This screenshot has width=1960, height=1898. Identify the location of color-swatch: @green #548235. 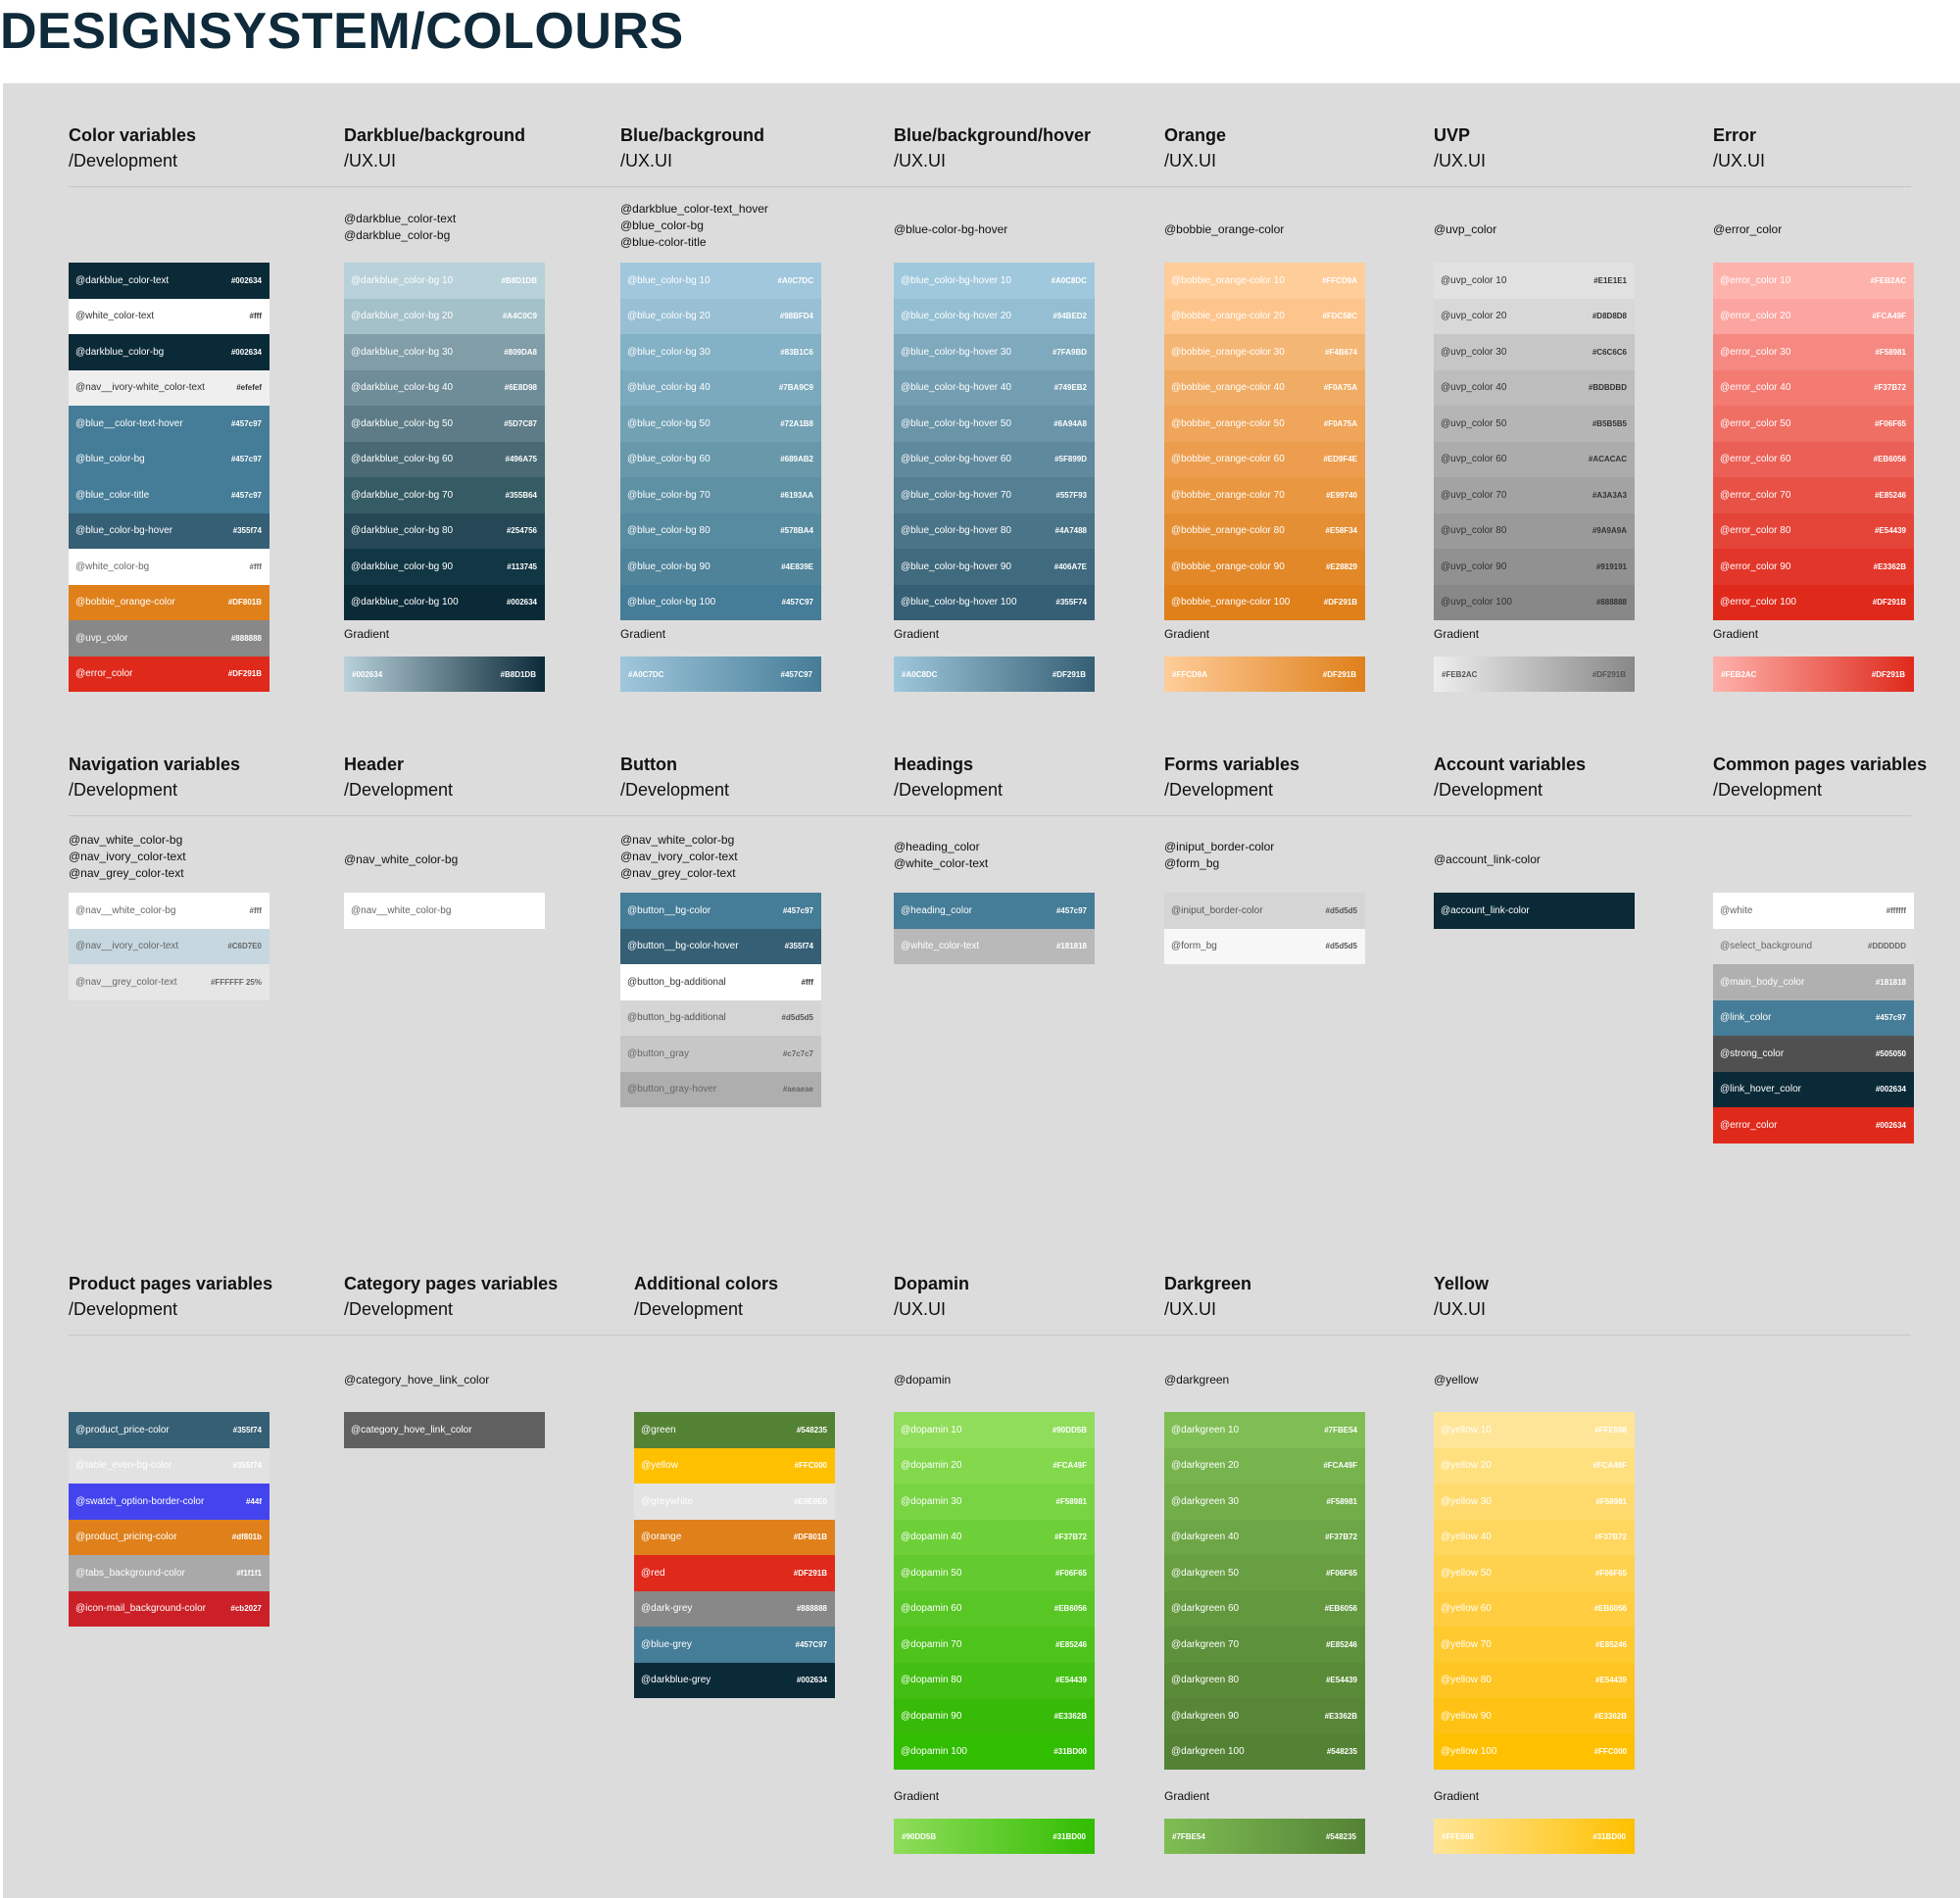
(734, 1430).